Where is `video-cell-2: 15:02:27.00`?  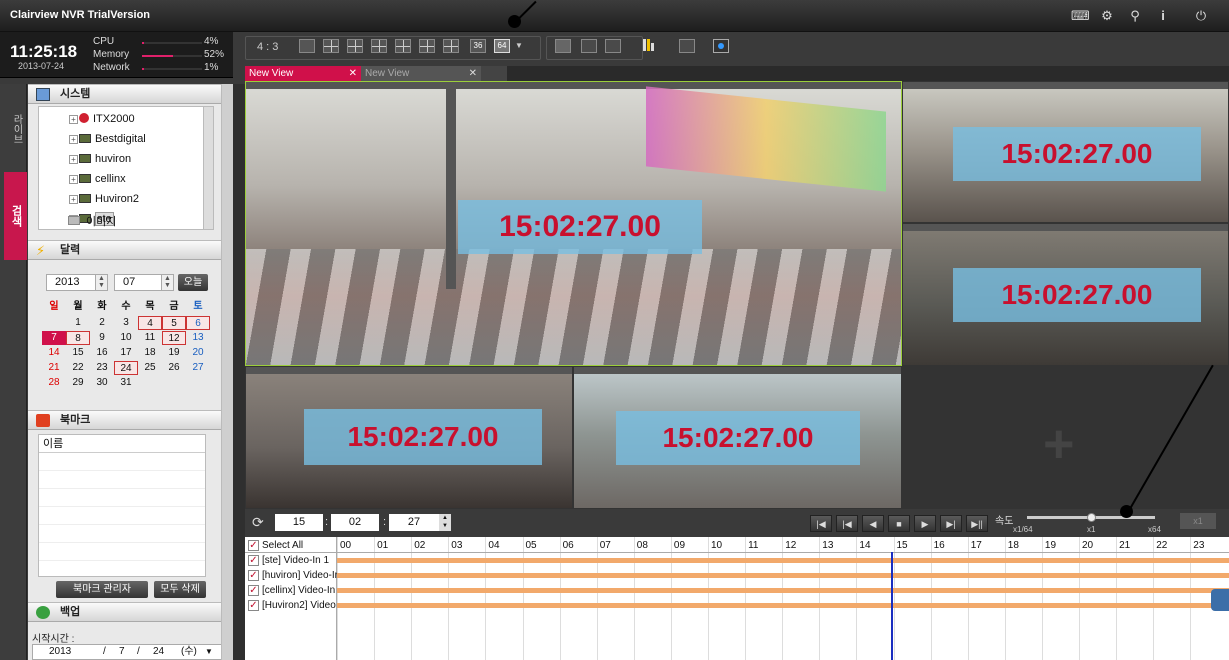 video-cell-2: 15:02:27.00 is located at coordinates (1065, 152).